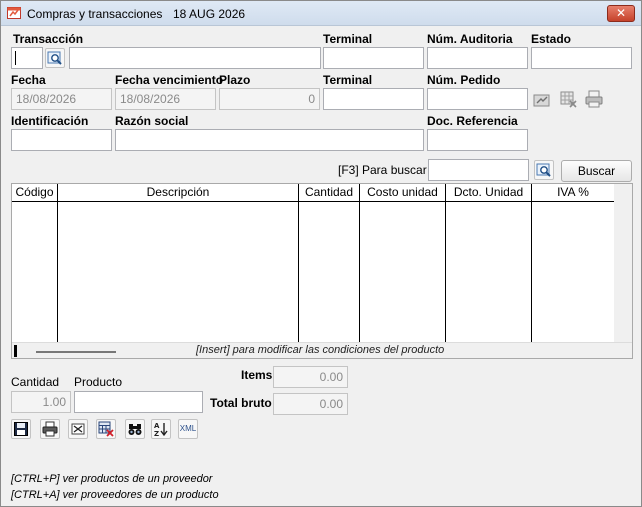 This screenshot has height=507, width=642. What do you see at coordinates (15, 58) in the screenshot?
I see `text-caret` at bounding box center [15, 58].